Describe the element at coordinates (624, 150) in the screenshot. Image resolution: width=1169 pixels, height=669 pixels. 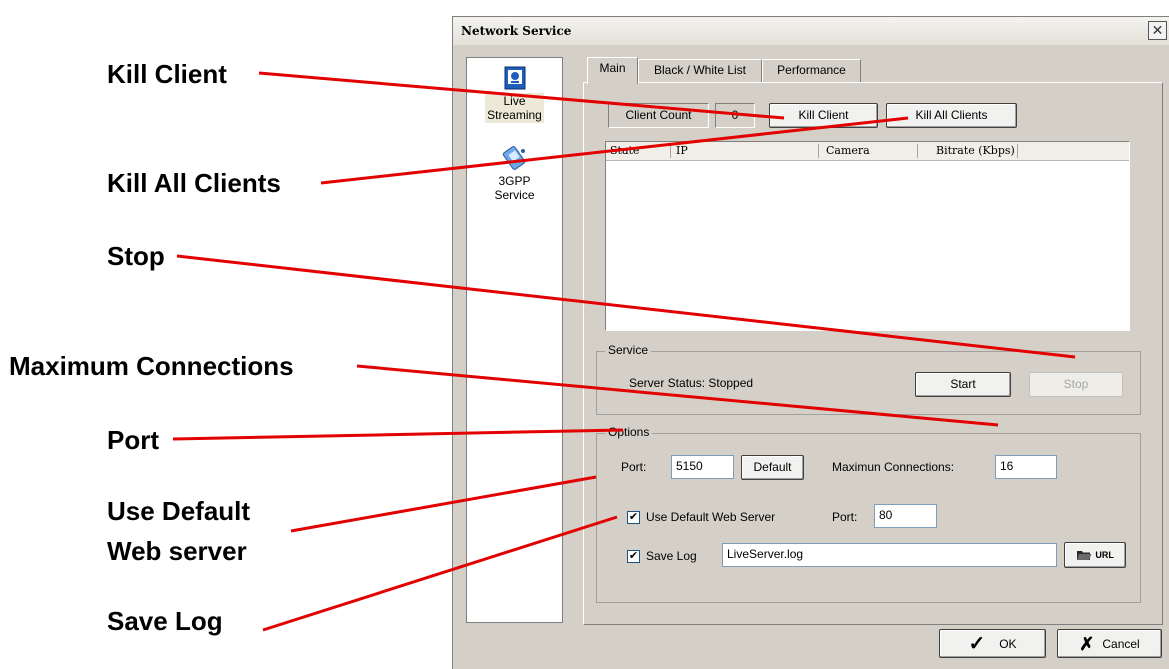
I see `column-state: State` at that location.